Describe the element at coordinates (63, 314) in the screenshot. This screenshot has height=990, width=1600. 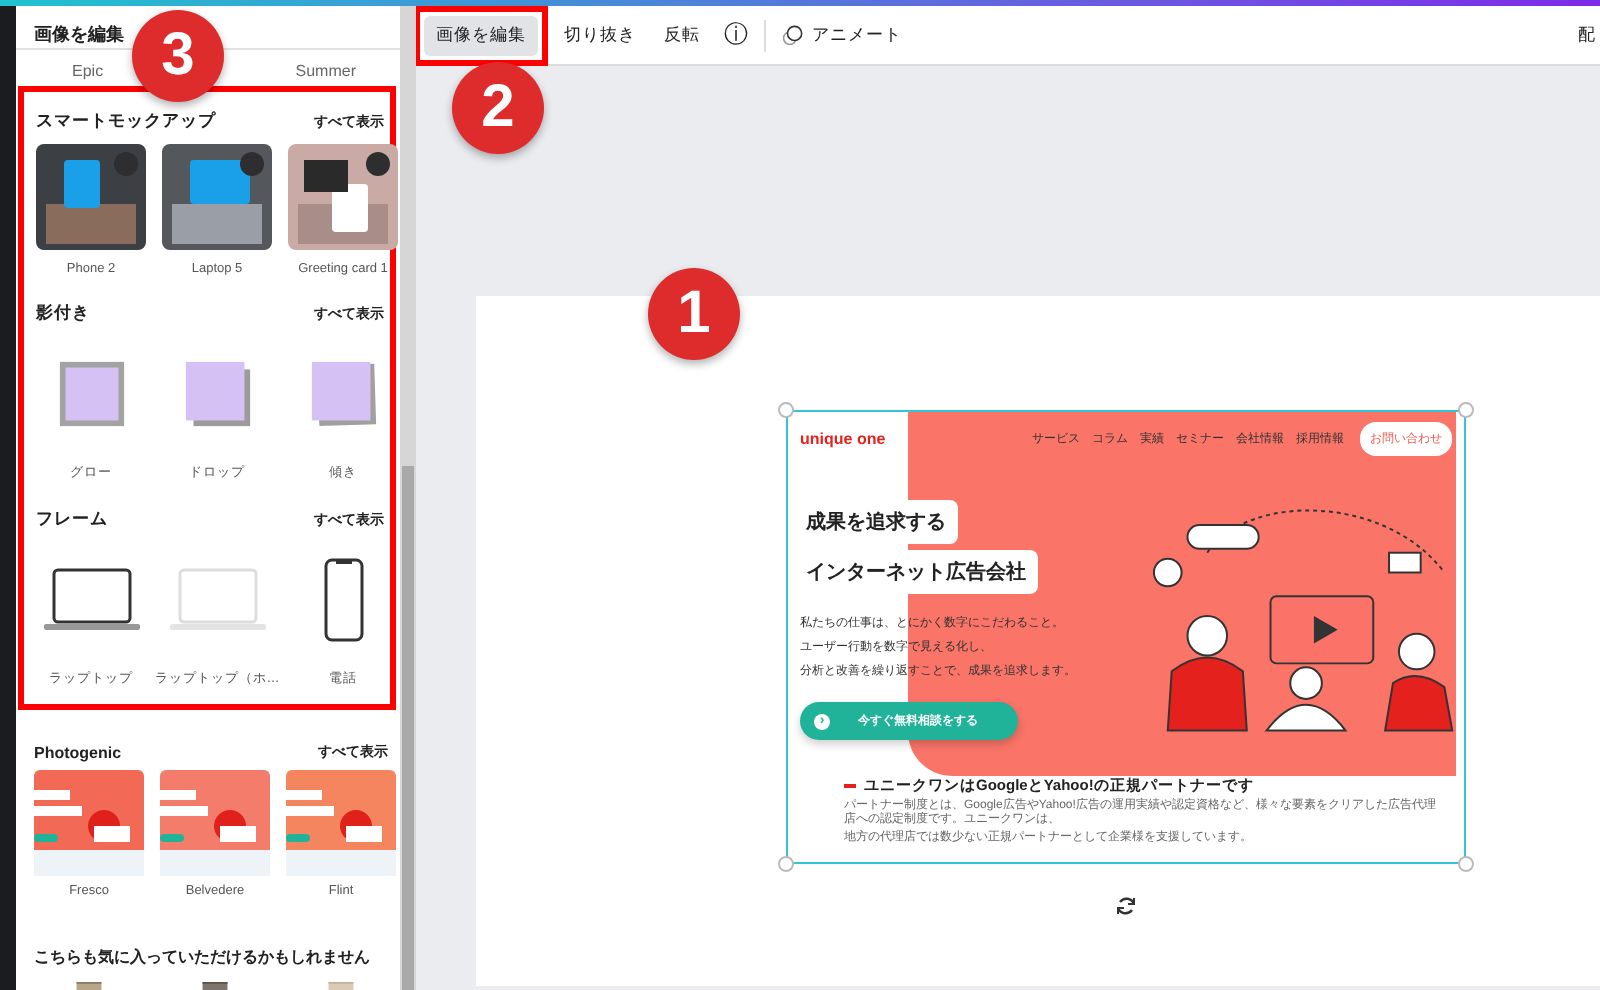
I see `section-title: 影付き` at that location.